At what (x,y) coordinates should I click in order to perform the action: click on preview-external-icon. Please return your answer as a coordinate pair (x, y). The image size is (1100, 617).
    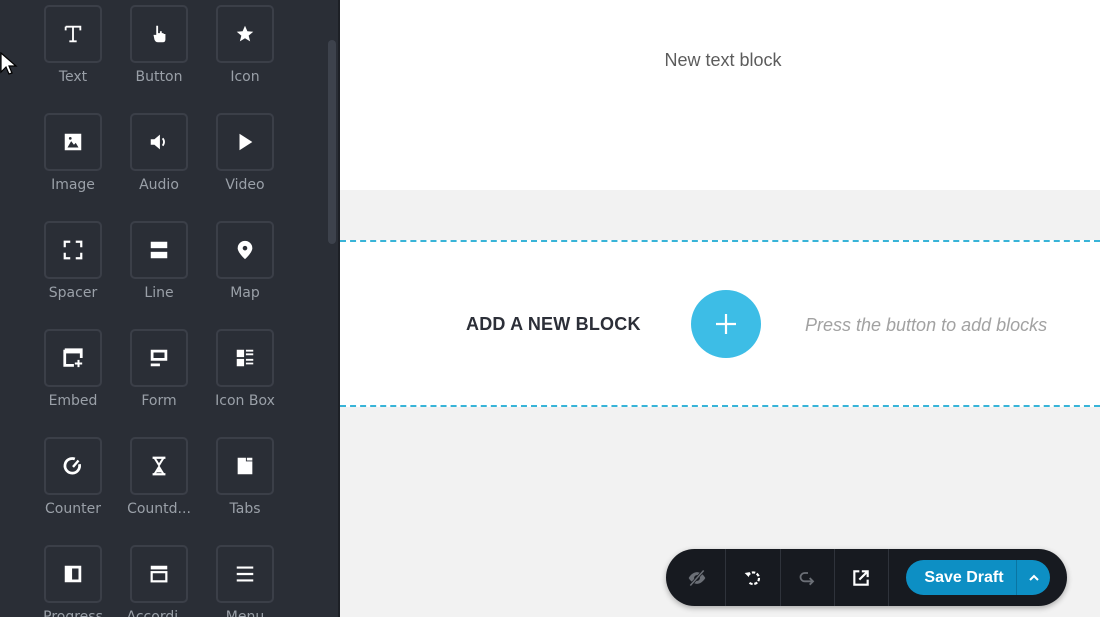
    Looking at the image, I should click on (861, 577).